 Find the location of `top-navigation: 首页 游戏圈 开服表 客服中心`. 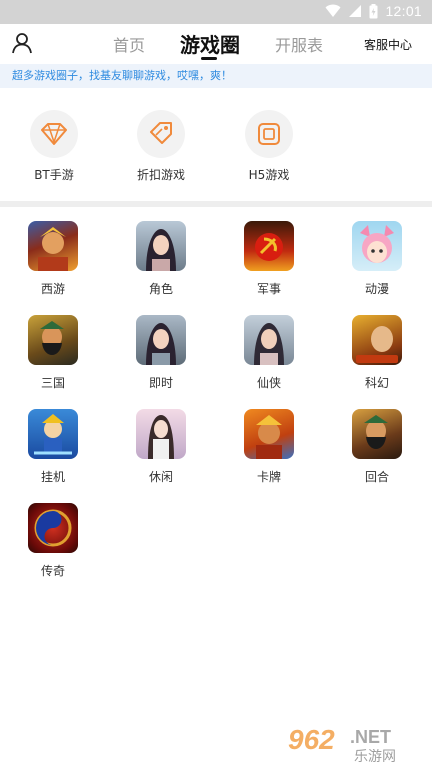

top-navigation: 首页 游戏圈 开服表 客服中心 is located at coordinates (216, 43).